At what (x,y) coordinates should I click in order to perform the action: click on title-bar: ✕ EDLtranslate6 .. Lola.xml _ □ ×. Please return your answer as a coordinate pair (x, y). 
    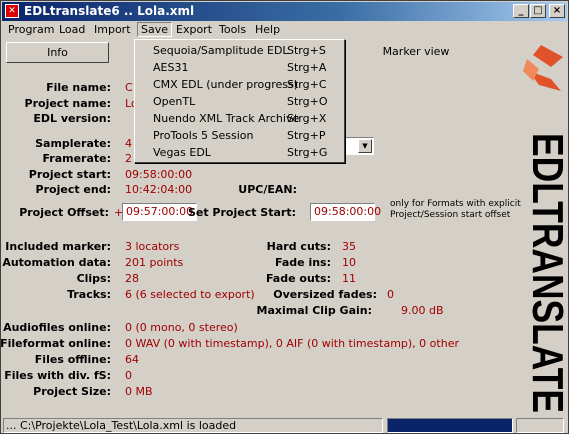
    Looking at the image, I should click on (284, 11).